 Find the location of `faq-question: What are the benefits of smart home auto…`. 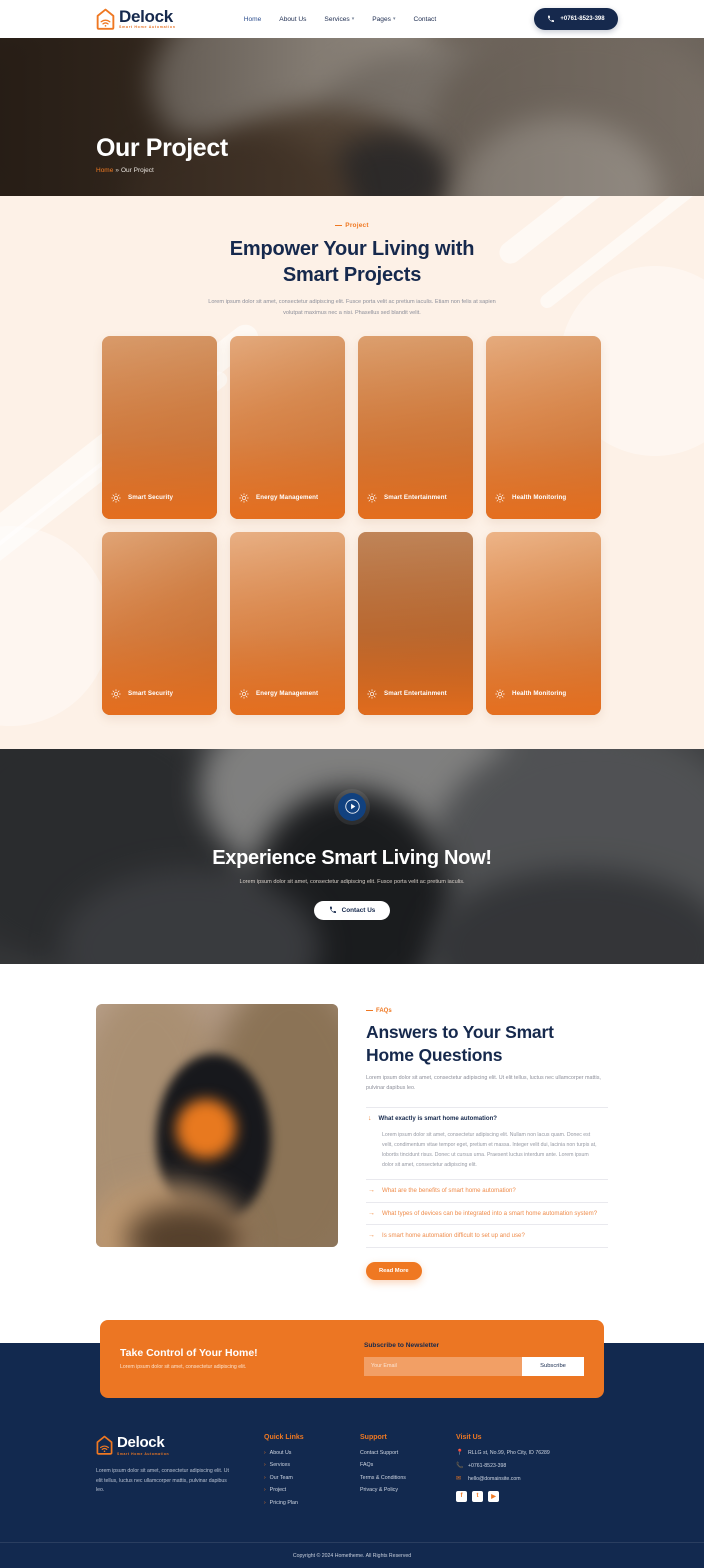

faq-question: What are the benefits of smart home auto… is located at coordinates (449, 1191).